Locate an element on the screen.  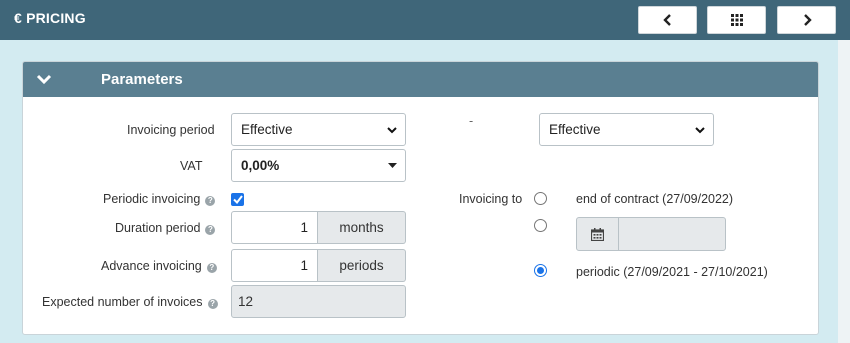
panel-title: Parameters is located at coordinates (142, 79).